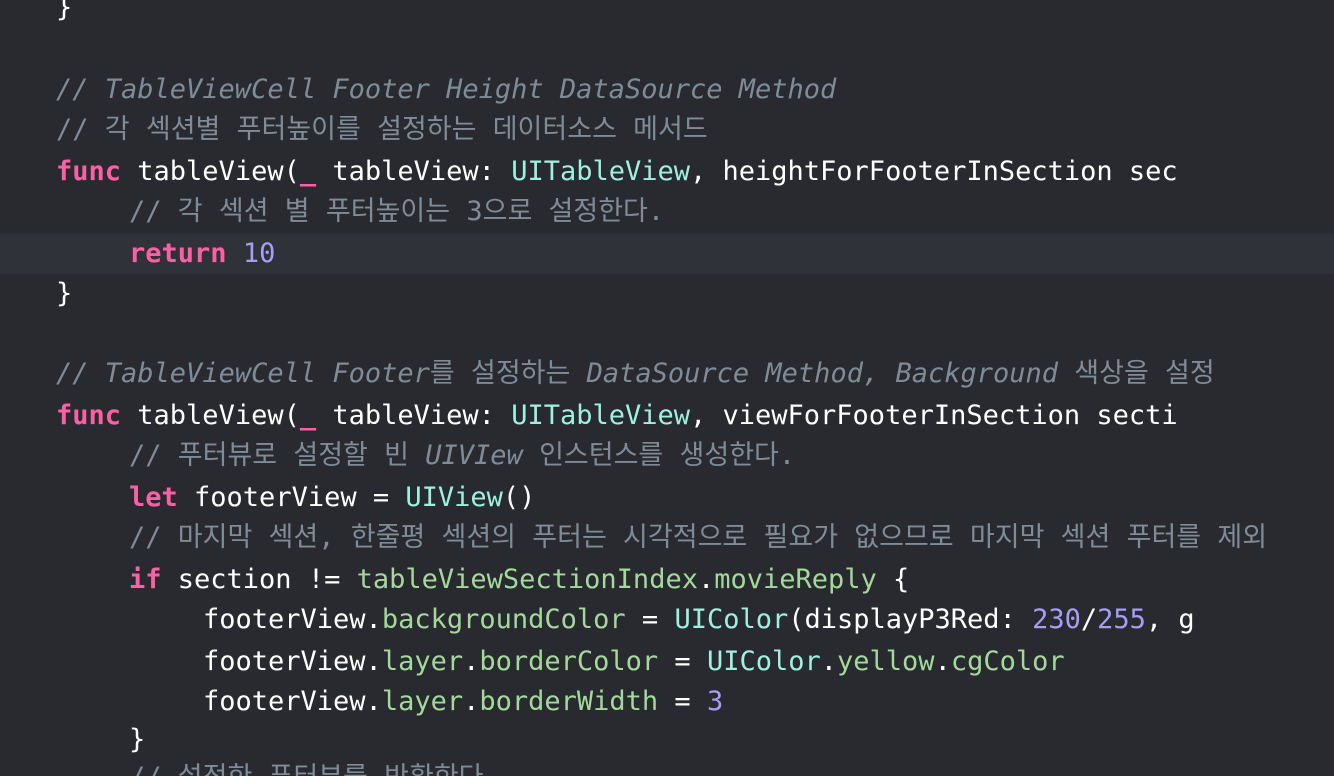  Describe the element at coordinates (527, 579) in the screenshot. I see `property-token: tableViewSectionIndex` at that location.